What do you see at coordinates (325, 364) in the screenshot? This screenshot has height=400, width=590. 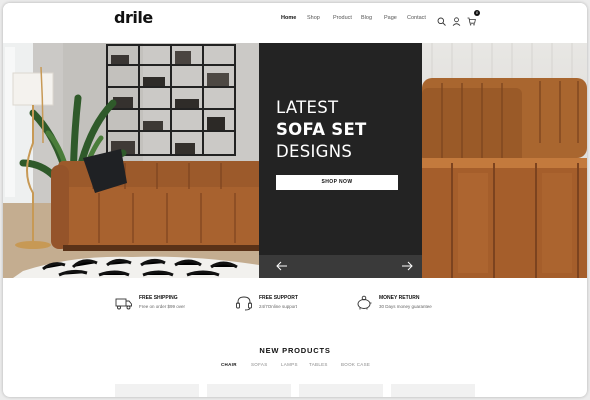 I see `tab-tables: TABLES` at bounding box center [325, 364].